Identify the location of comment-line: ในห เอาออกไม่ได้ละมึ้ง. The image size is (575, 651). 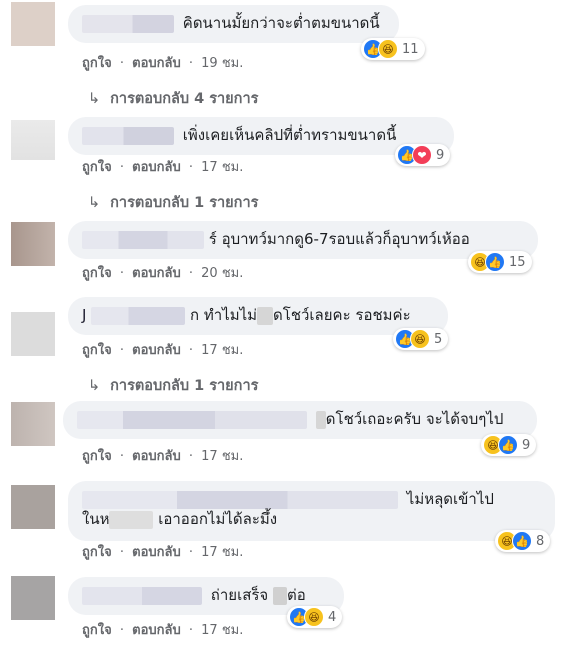
(311, 519).